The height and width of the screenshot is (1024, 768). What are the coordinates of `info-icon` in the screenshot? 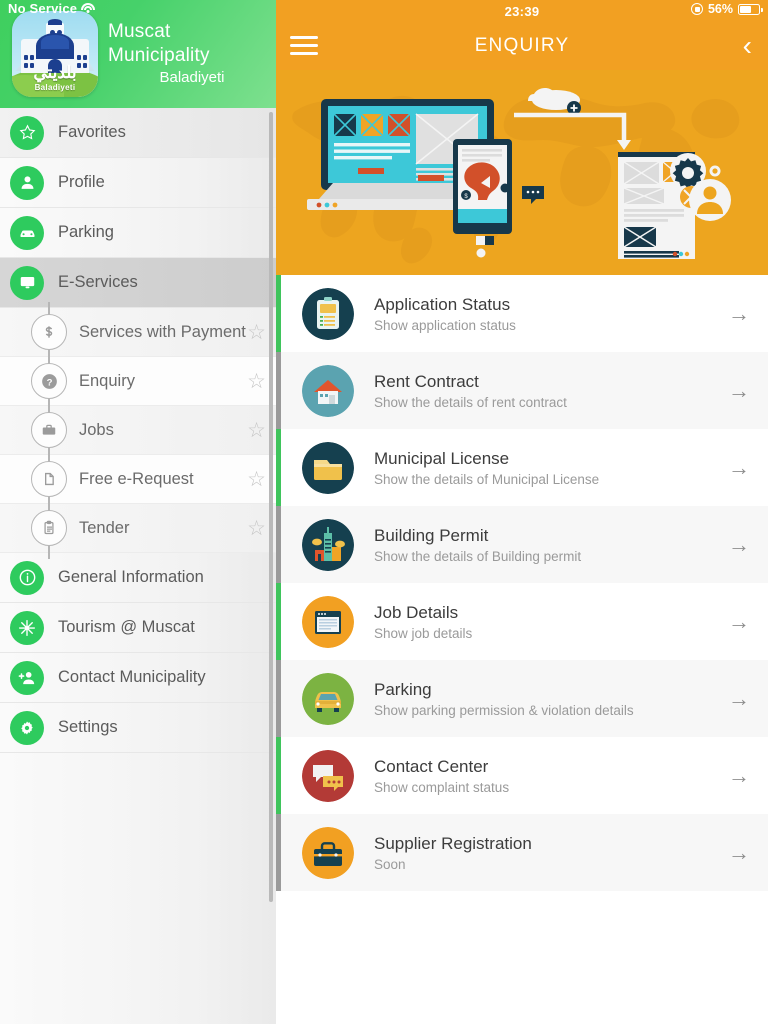 It's located at (27, 577).